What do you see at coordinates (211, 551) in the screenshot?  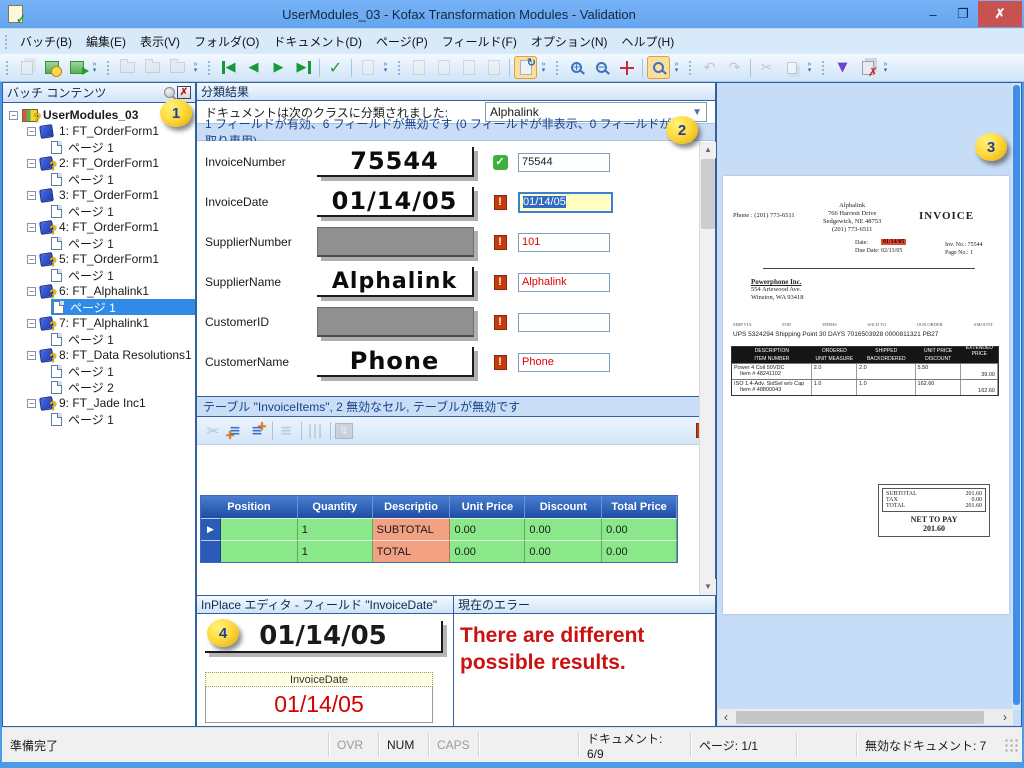 I see `row-selector` at bounding box center [211, 551].